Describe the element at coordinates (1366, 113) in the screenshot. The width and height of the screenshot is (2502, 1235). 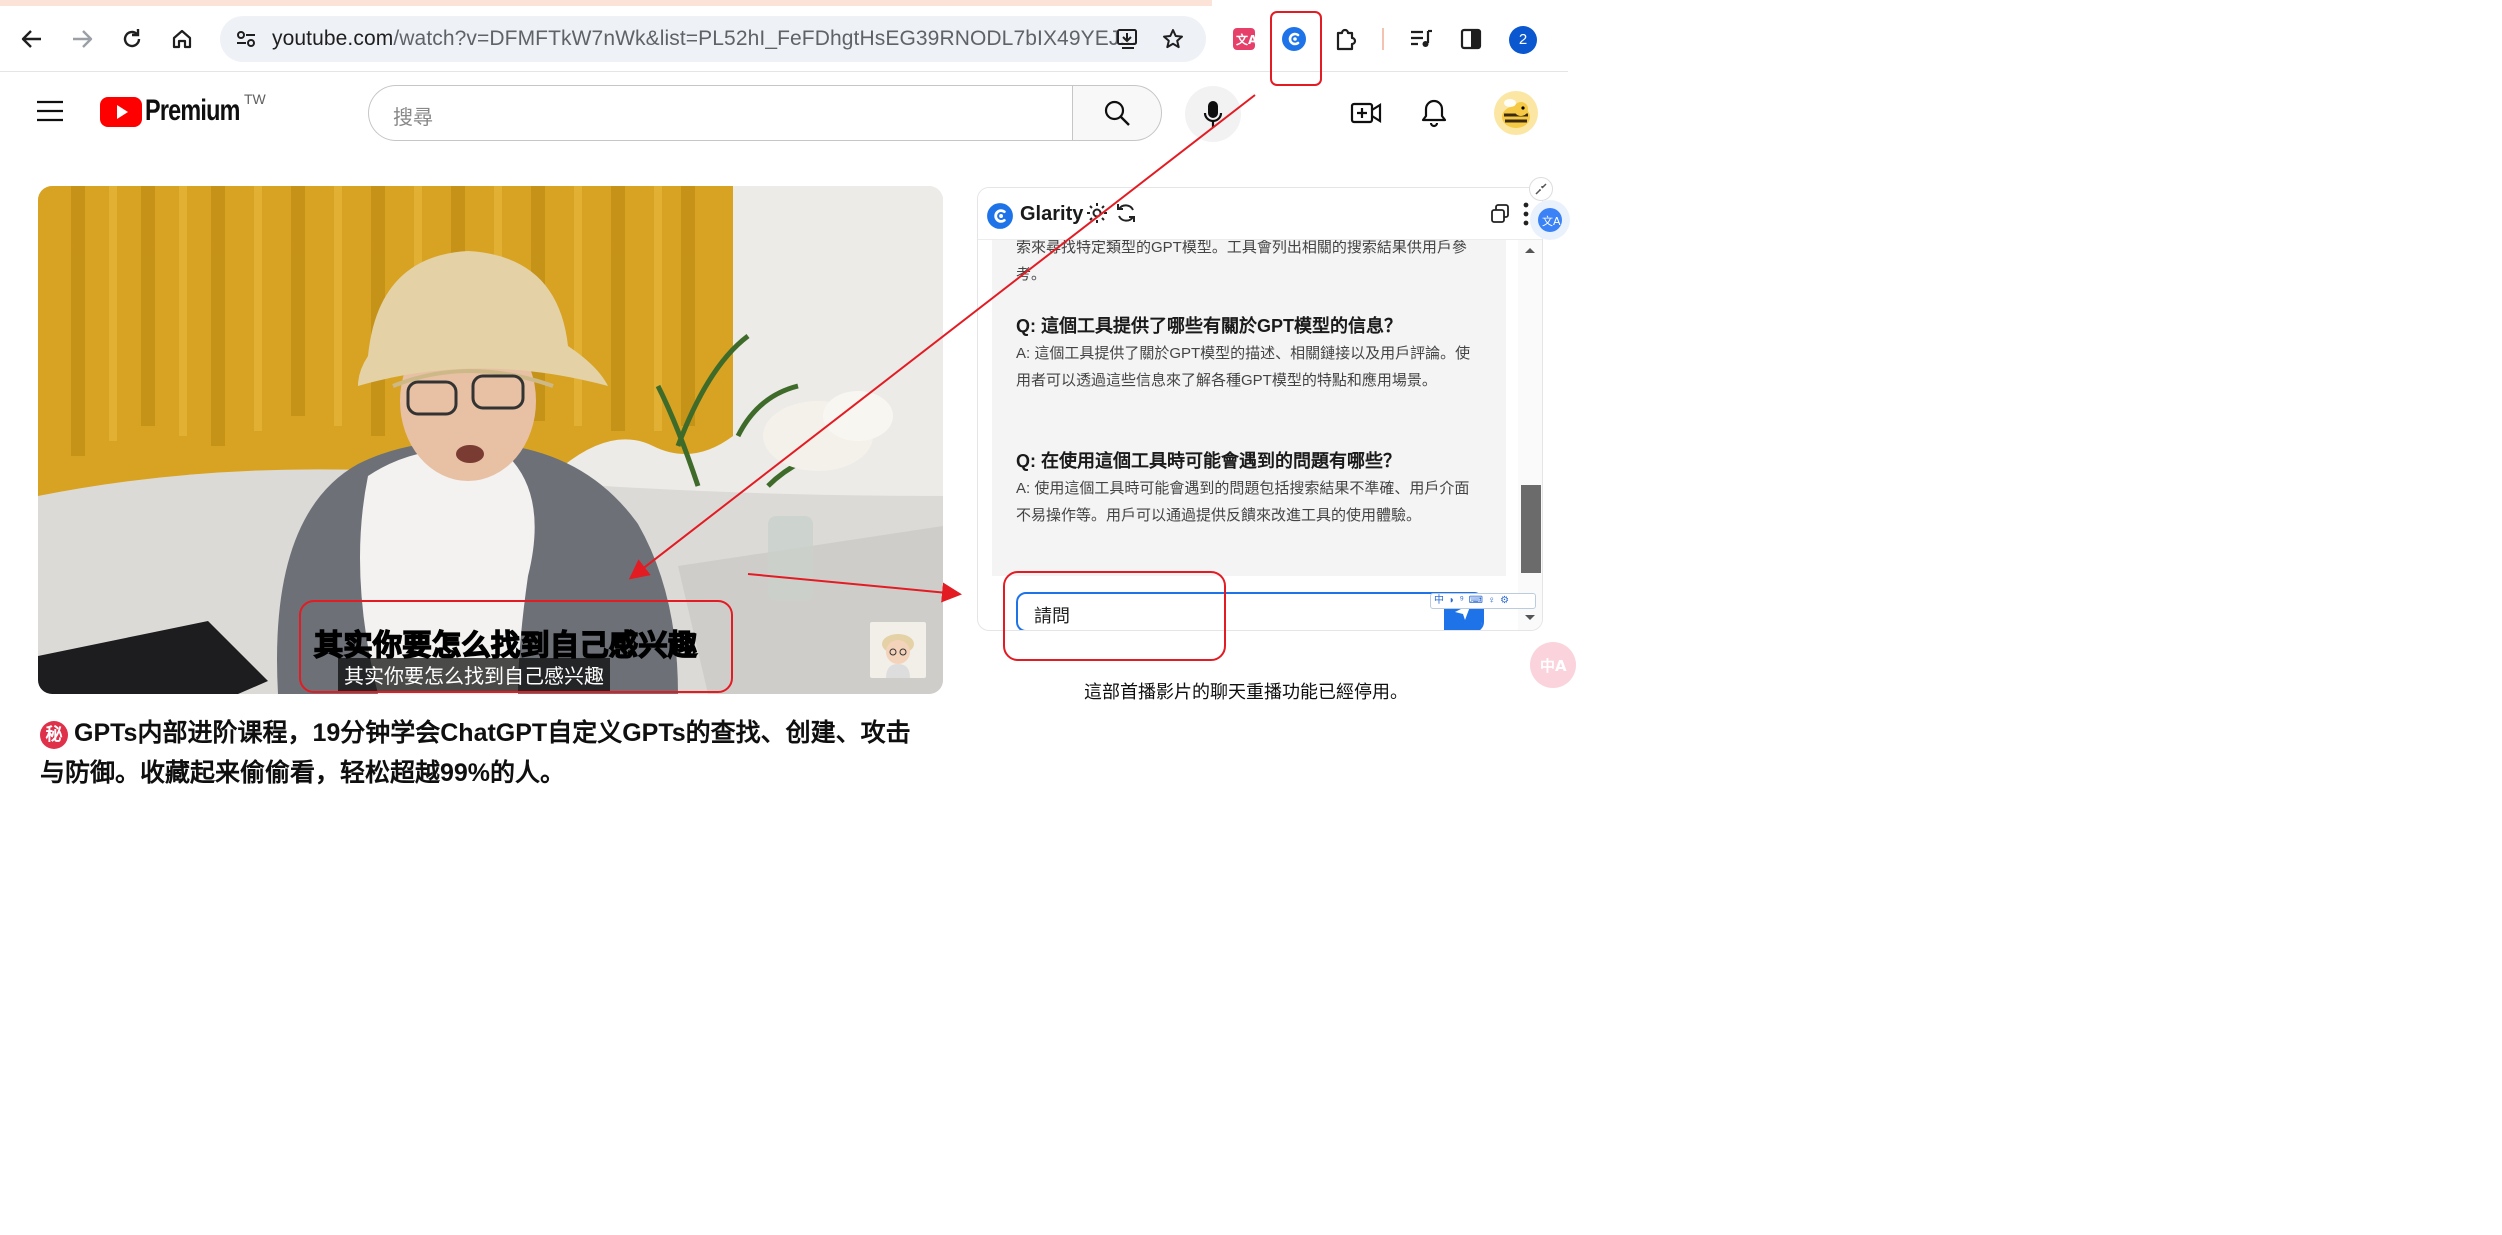
I see `create-video-icon` at that location.